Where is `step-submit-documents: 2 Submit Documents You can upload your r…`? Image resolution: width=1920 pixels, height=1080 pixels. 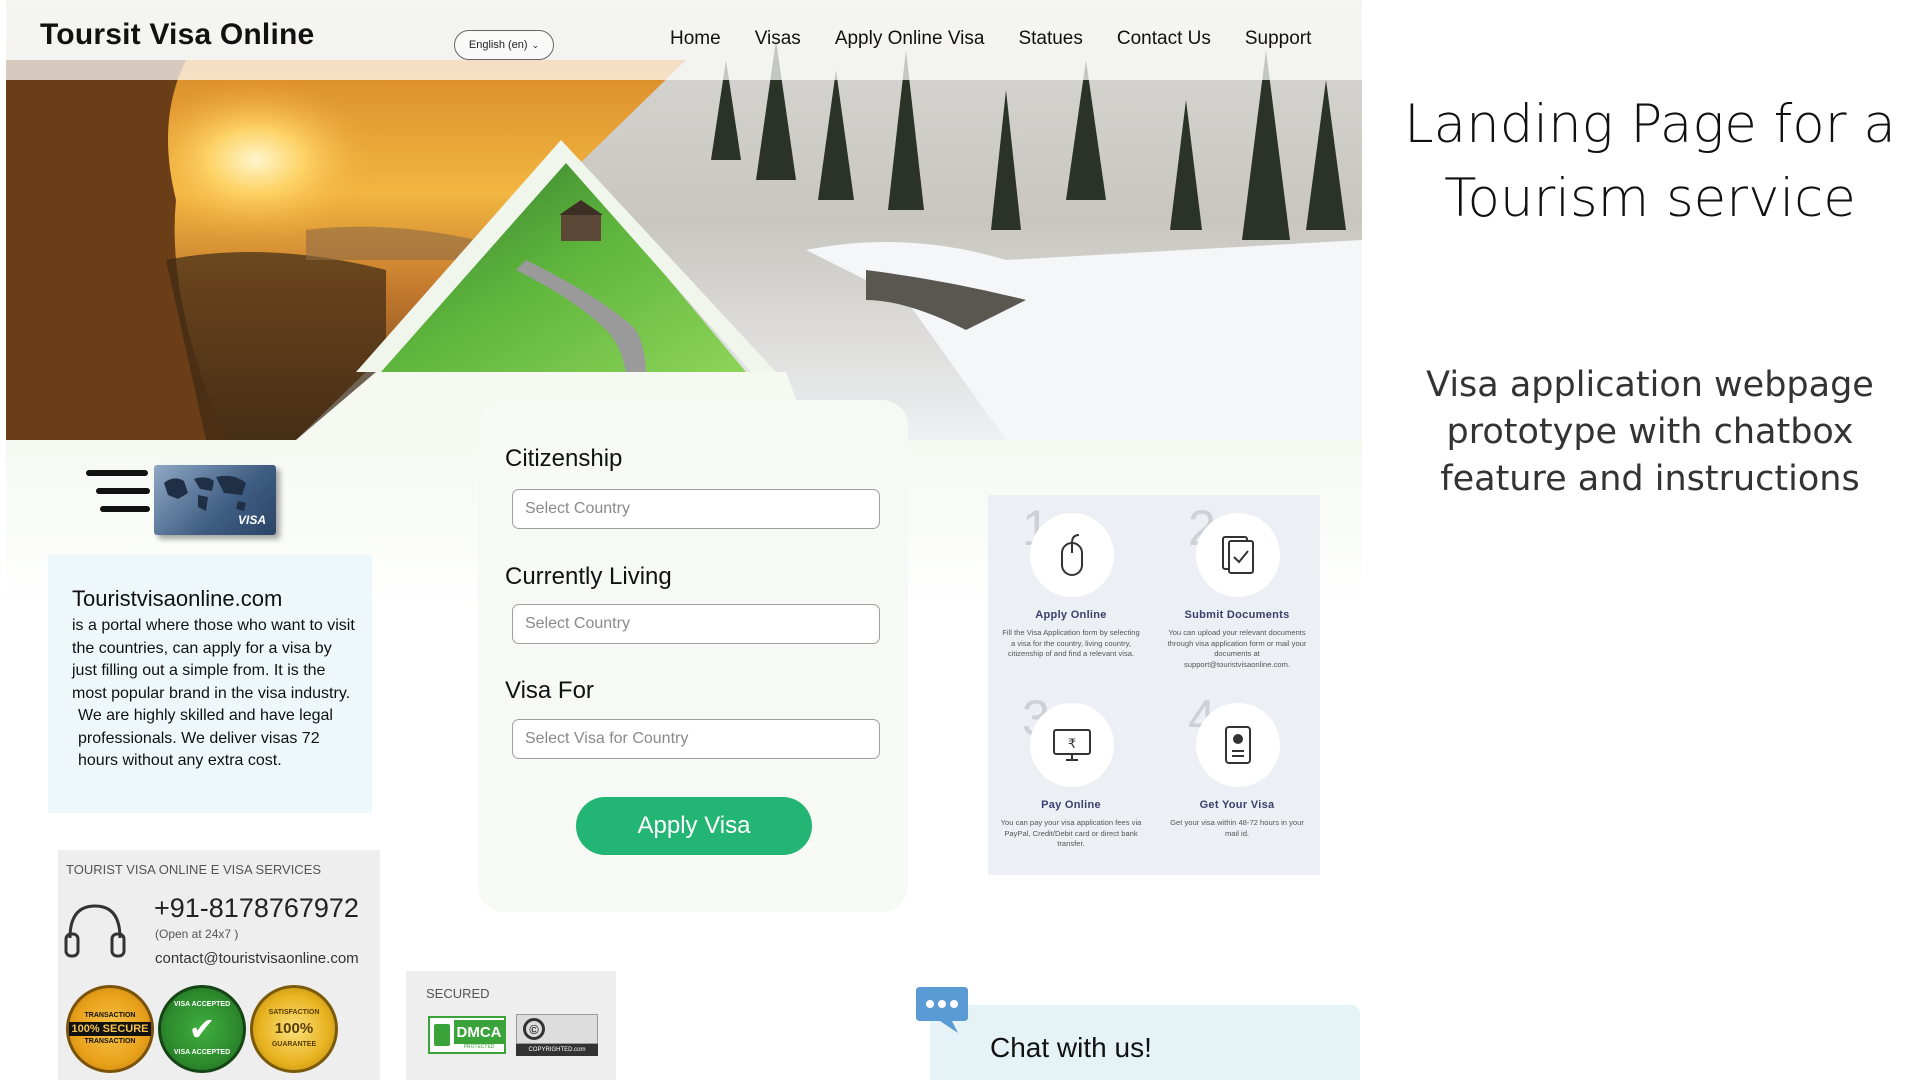 step-submit-documents: 2 Submit Documents You can upload your r… is located at coordinates (1237, 590).